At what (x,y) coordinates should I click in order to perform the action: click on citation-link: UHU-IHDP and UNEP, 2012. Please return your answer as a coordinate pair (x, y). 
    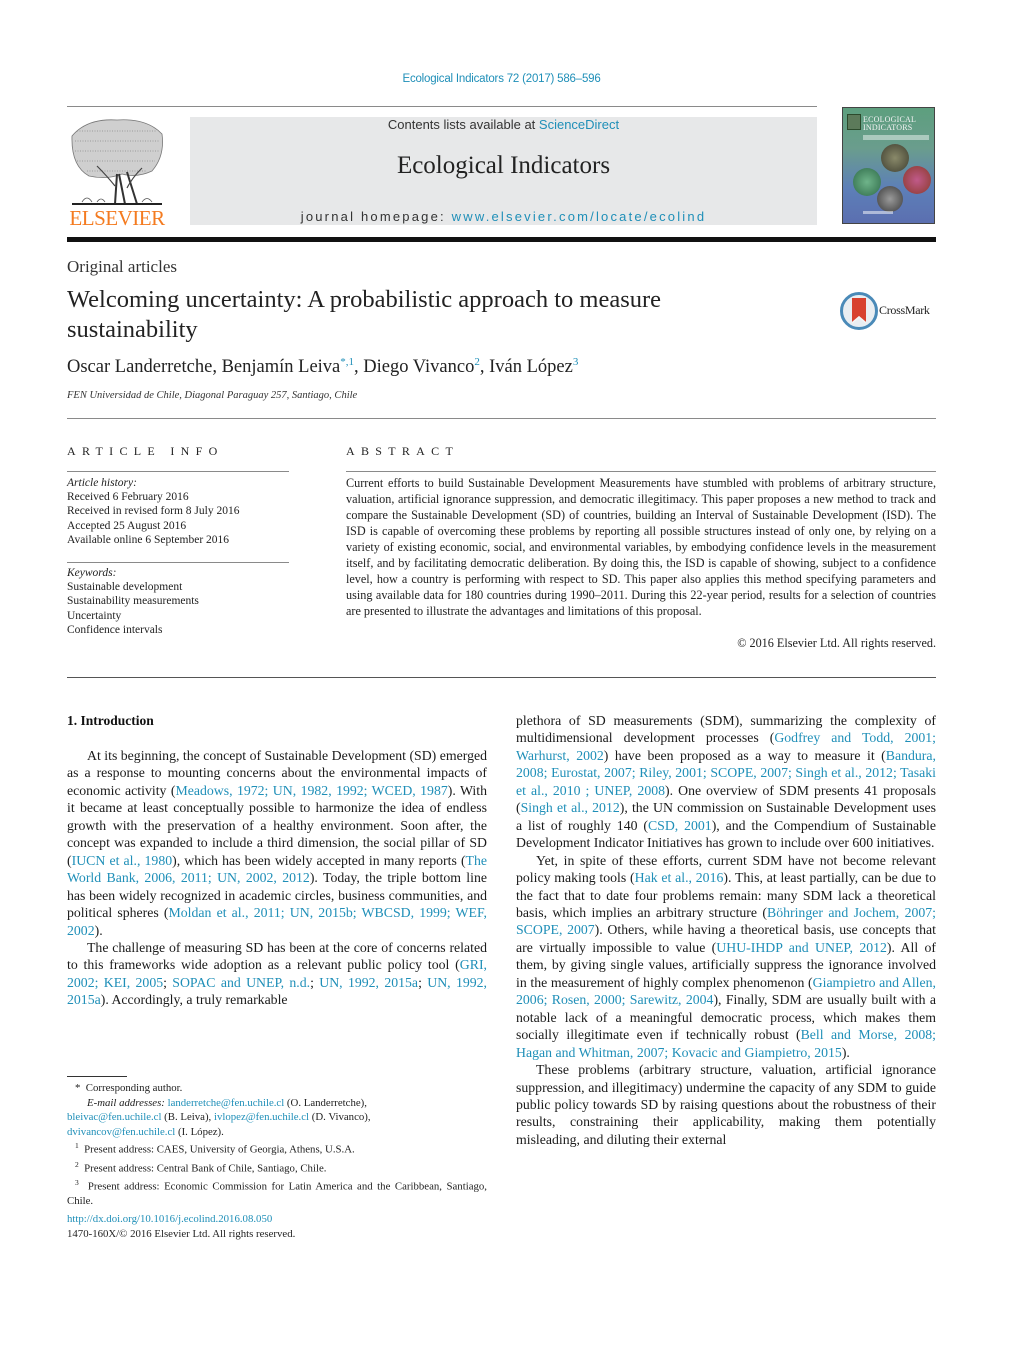
    Looking at the image, I should click on (801, 947).